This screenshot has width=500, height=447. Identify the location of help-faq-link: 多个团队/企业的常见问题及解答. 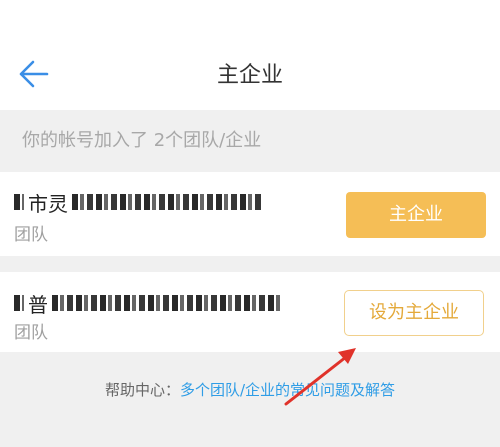
(287, 390).